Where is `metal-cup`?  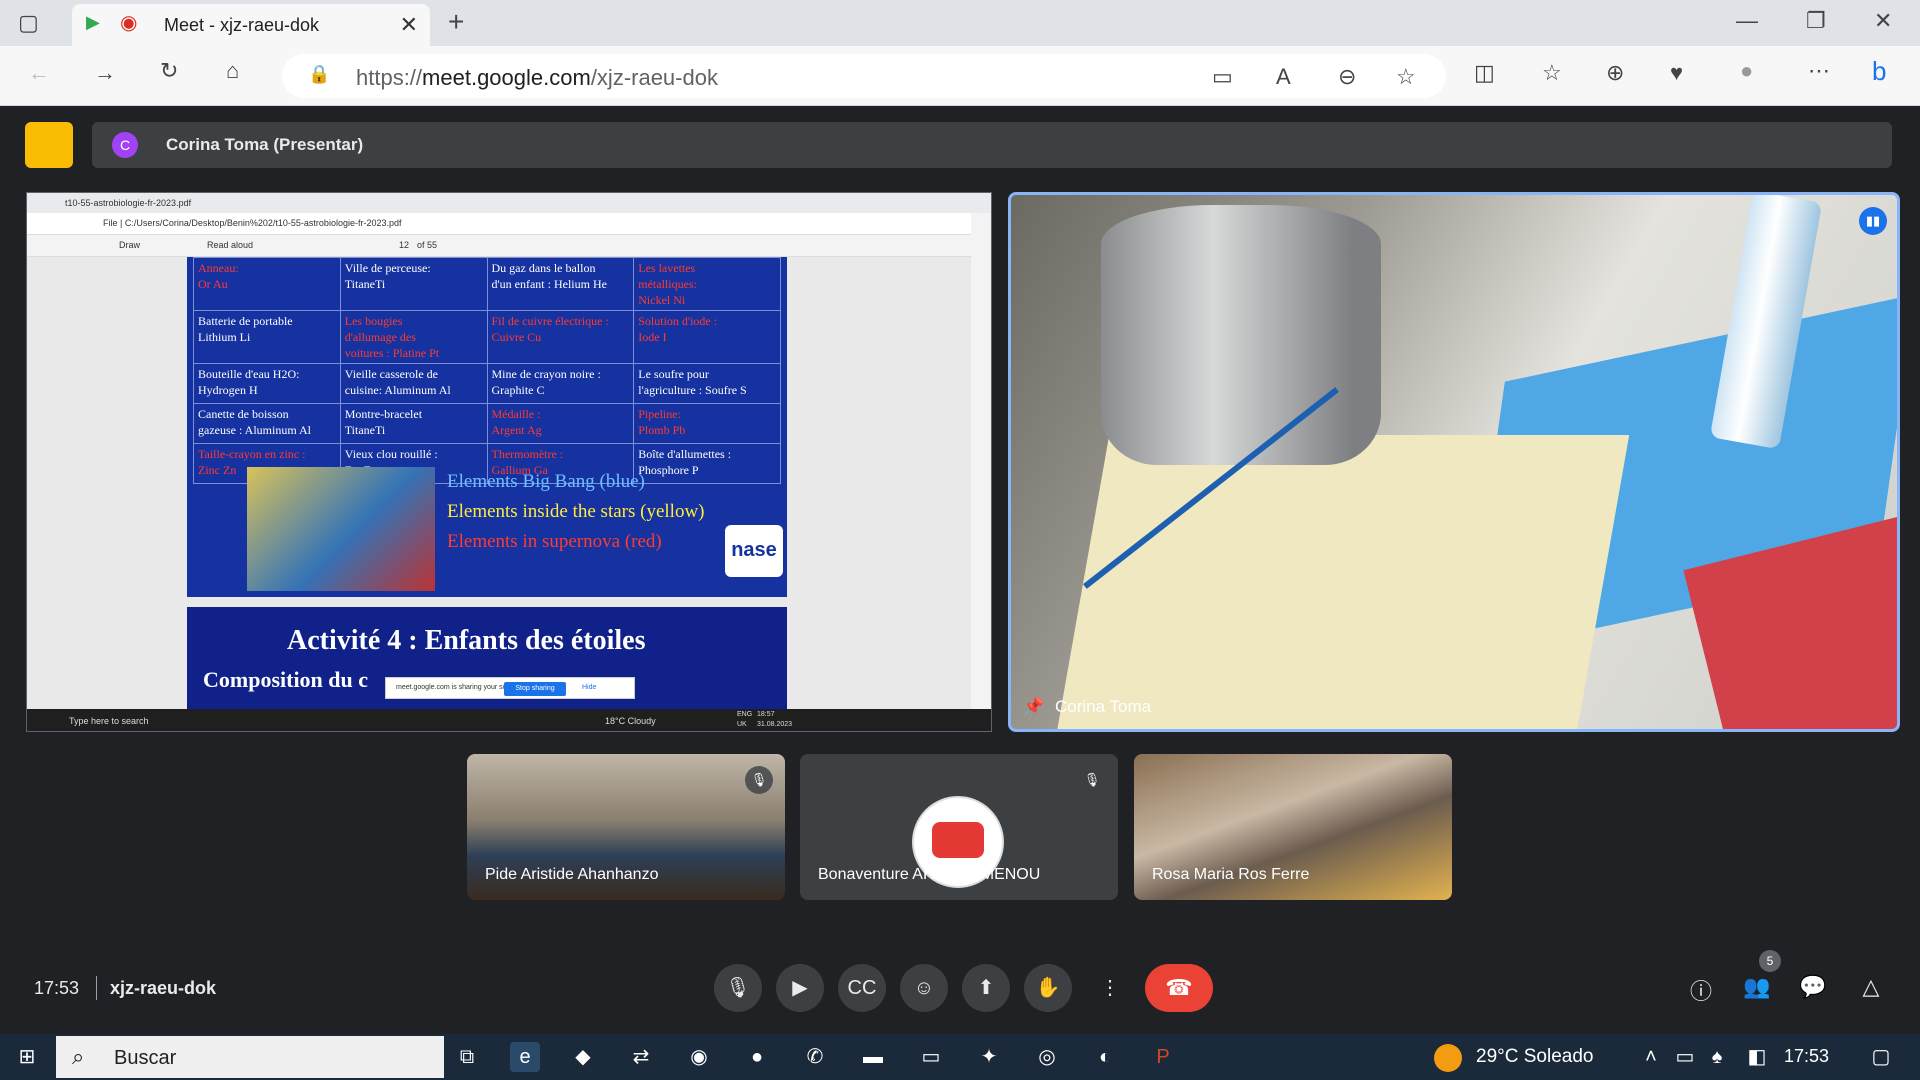
metal-cup is located at coordinates (1241, 335).